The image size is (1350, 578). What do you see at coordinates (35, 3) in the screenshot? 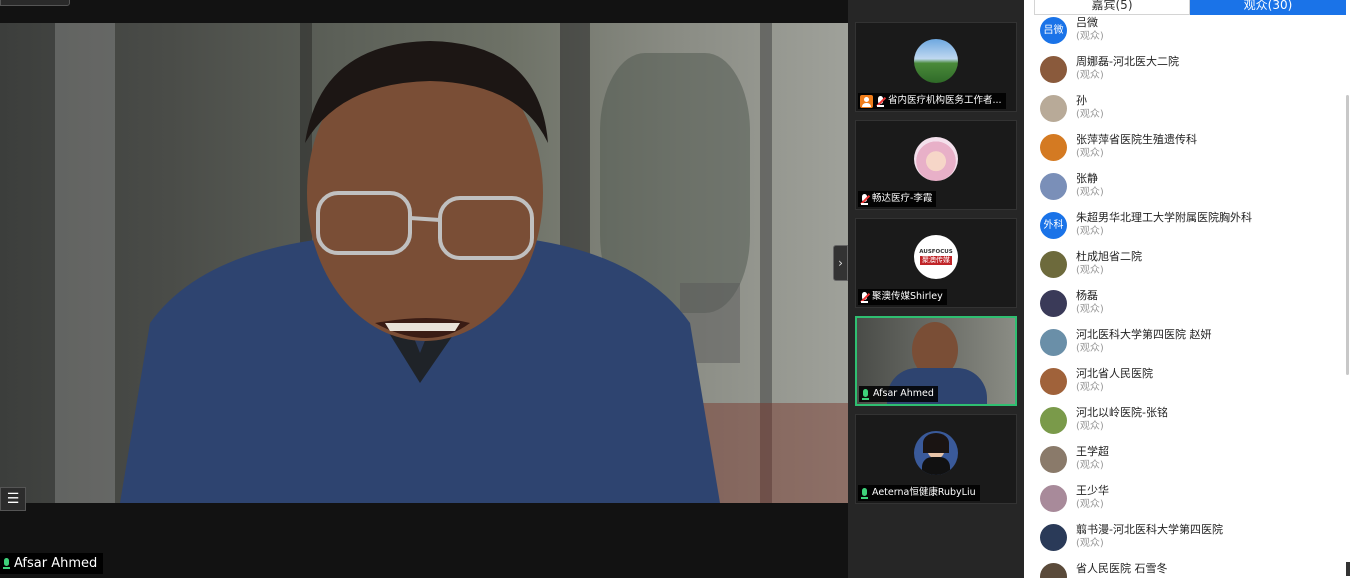
I see `top-toolbar-button` at bounding box center [35, 3].